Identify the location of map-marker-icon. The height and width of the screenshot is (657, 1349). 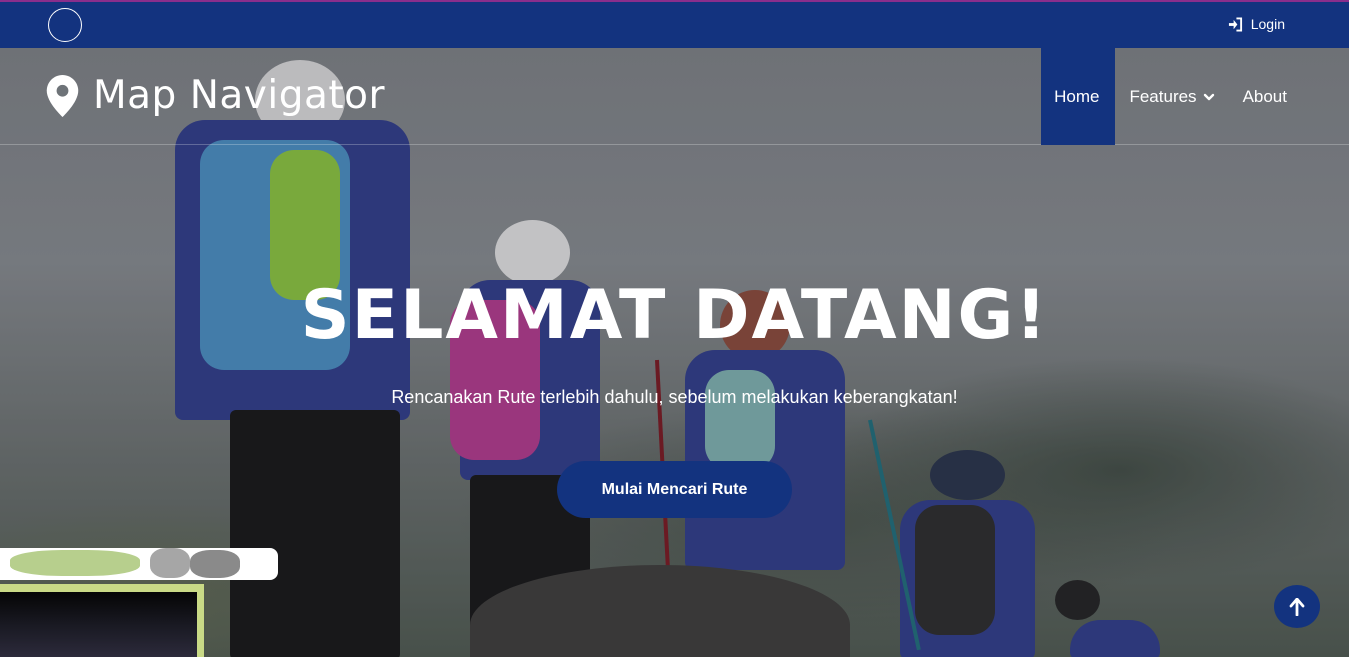
(62, 95).